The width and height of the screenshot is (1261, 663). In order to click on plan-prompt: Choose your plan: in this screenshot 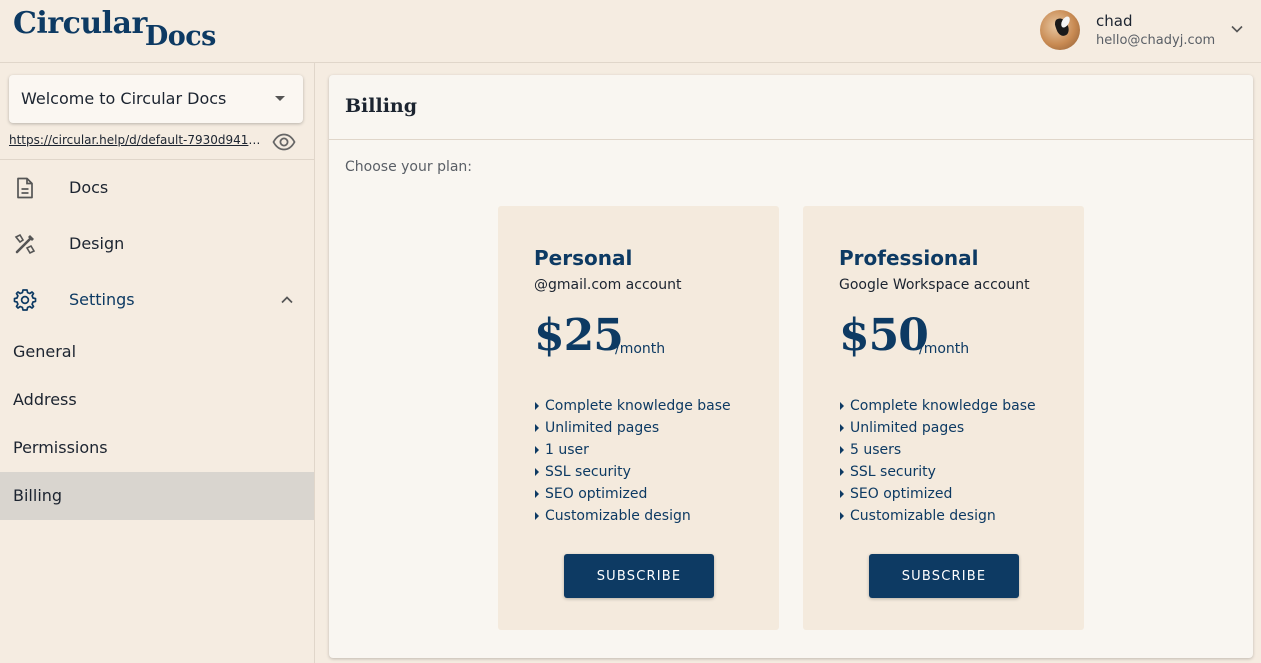, I will do `click(409, 167)`.